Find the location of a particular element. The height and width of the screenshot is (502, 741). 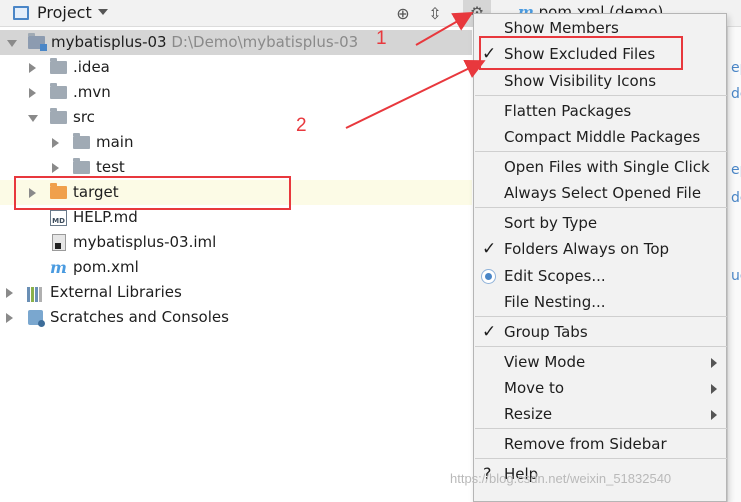

menu-item-compact-middle-packages: Compact Middle Packages is located at coordinates (600, 137).